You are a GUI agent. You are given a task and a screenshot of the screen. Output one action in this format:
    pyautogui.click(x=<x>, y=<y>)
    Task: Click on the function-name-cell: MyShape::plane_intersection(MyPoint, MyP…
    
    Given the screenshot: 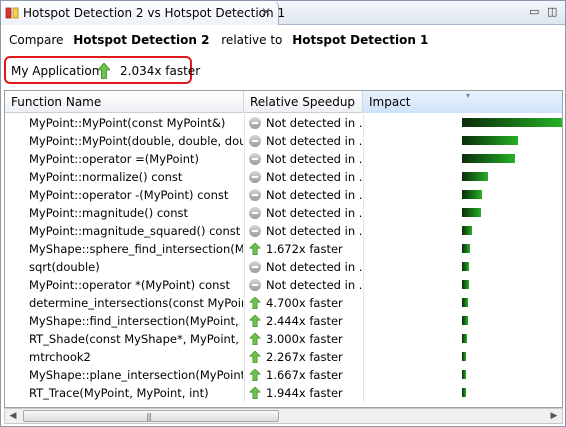 What is the action you would take?
    pyautogui.click(x=136, y=375)
    